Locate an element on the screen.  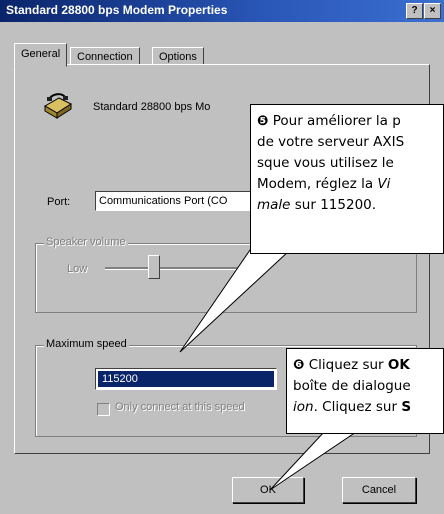
callout-5-line-1: Pour améliorer la p is located at coordinates (334, 121).